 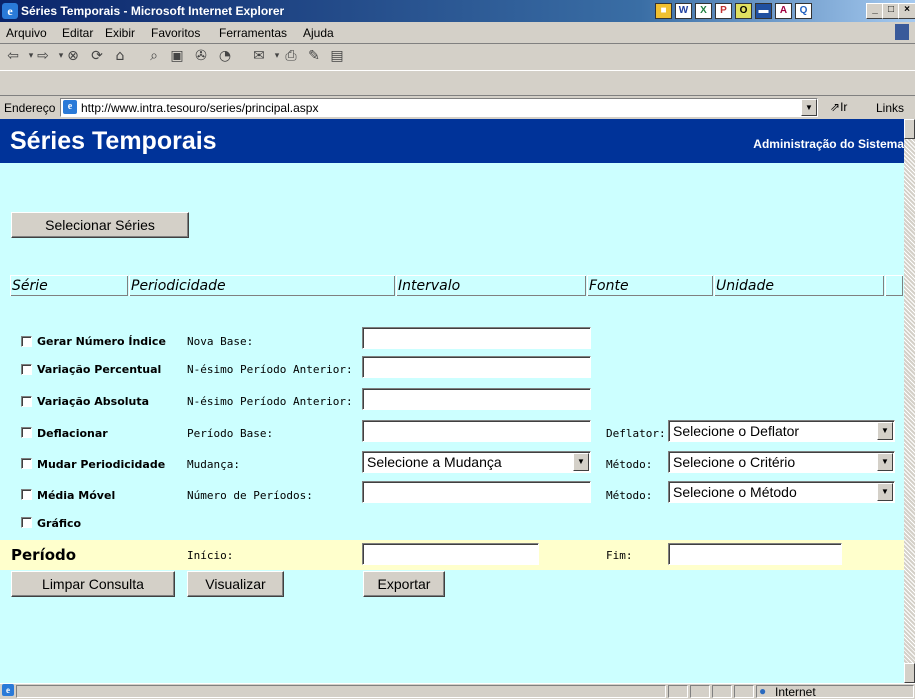 I want to click on menu-exibir: Exibir, so click(x=120, y=33).